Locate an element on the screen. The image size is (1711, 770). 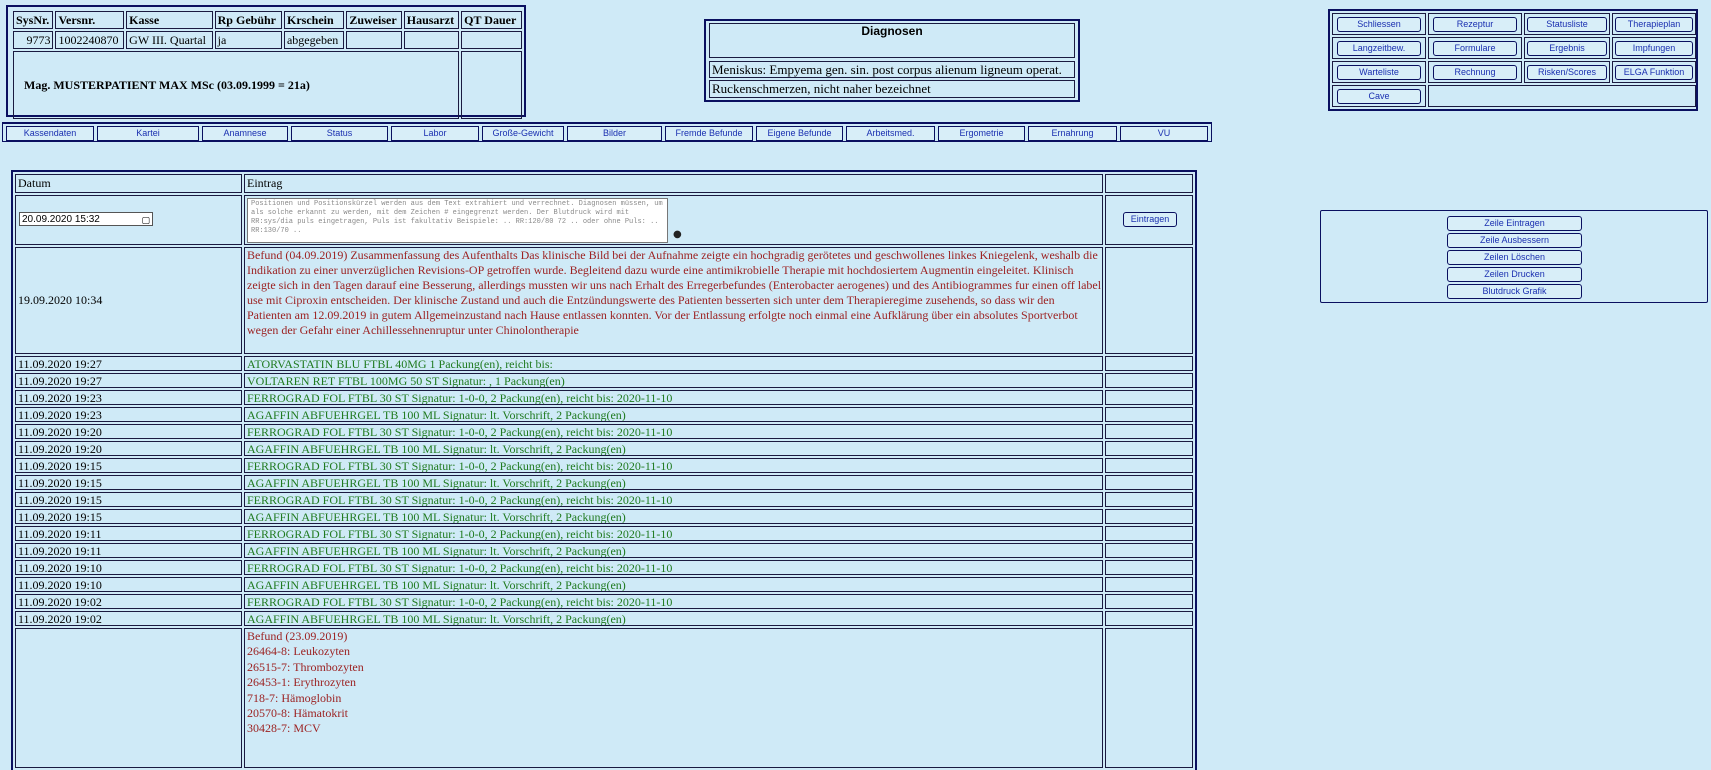
rechnung-button: Rechnung is located at coordinates (1475, 72).